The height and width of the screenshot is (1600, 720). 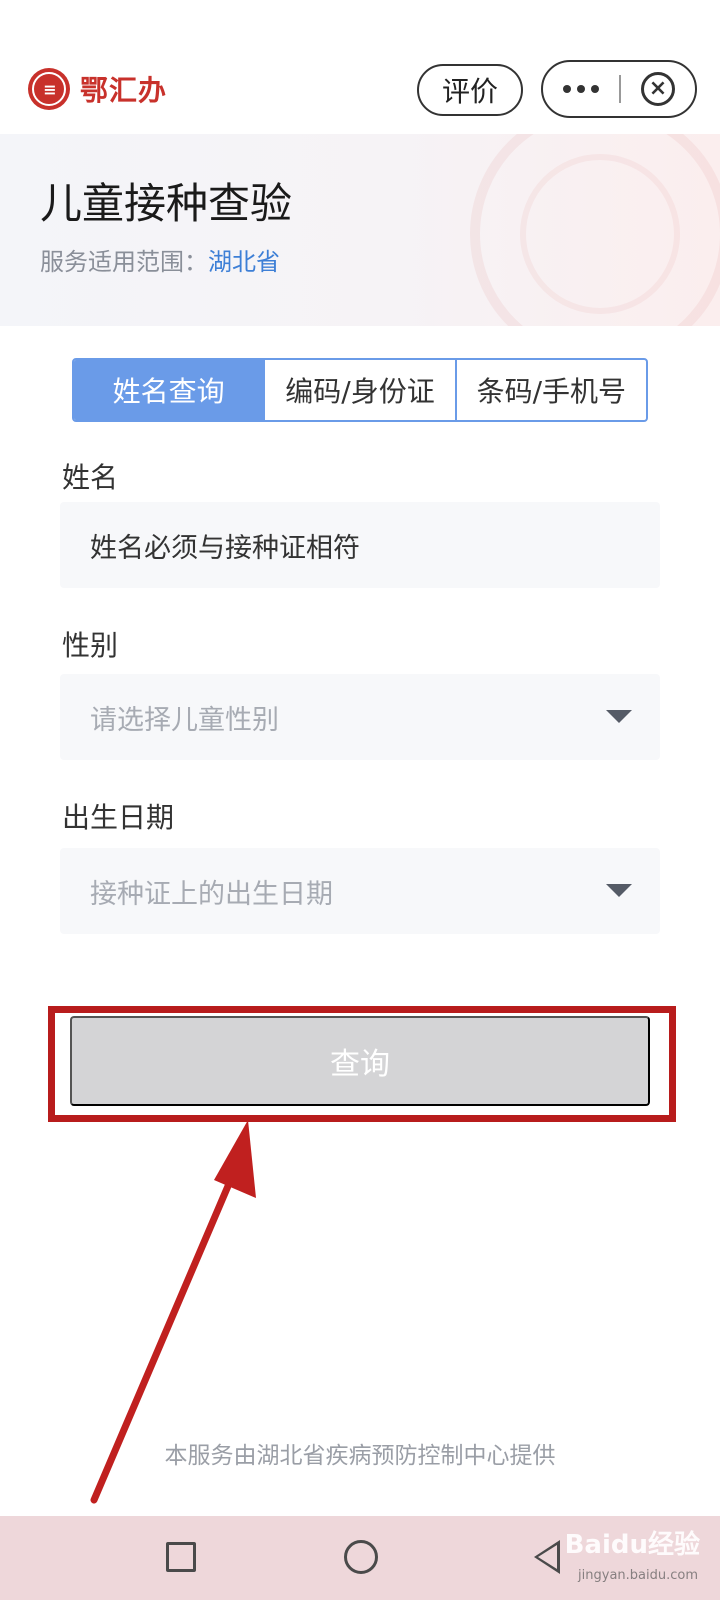 What do you see at coordinates (360, 717) in the screenshot?
I see `gender-select: 请选择儿童性别` at bounding box center [360, 717].